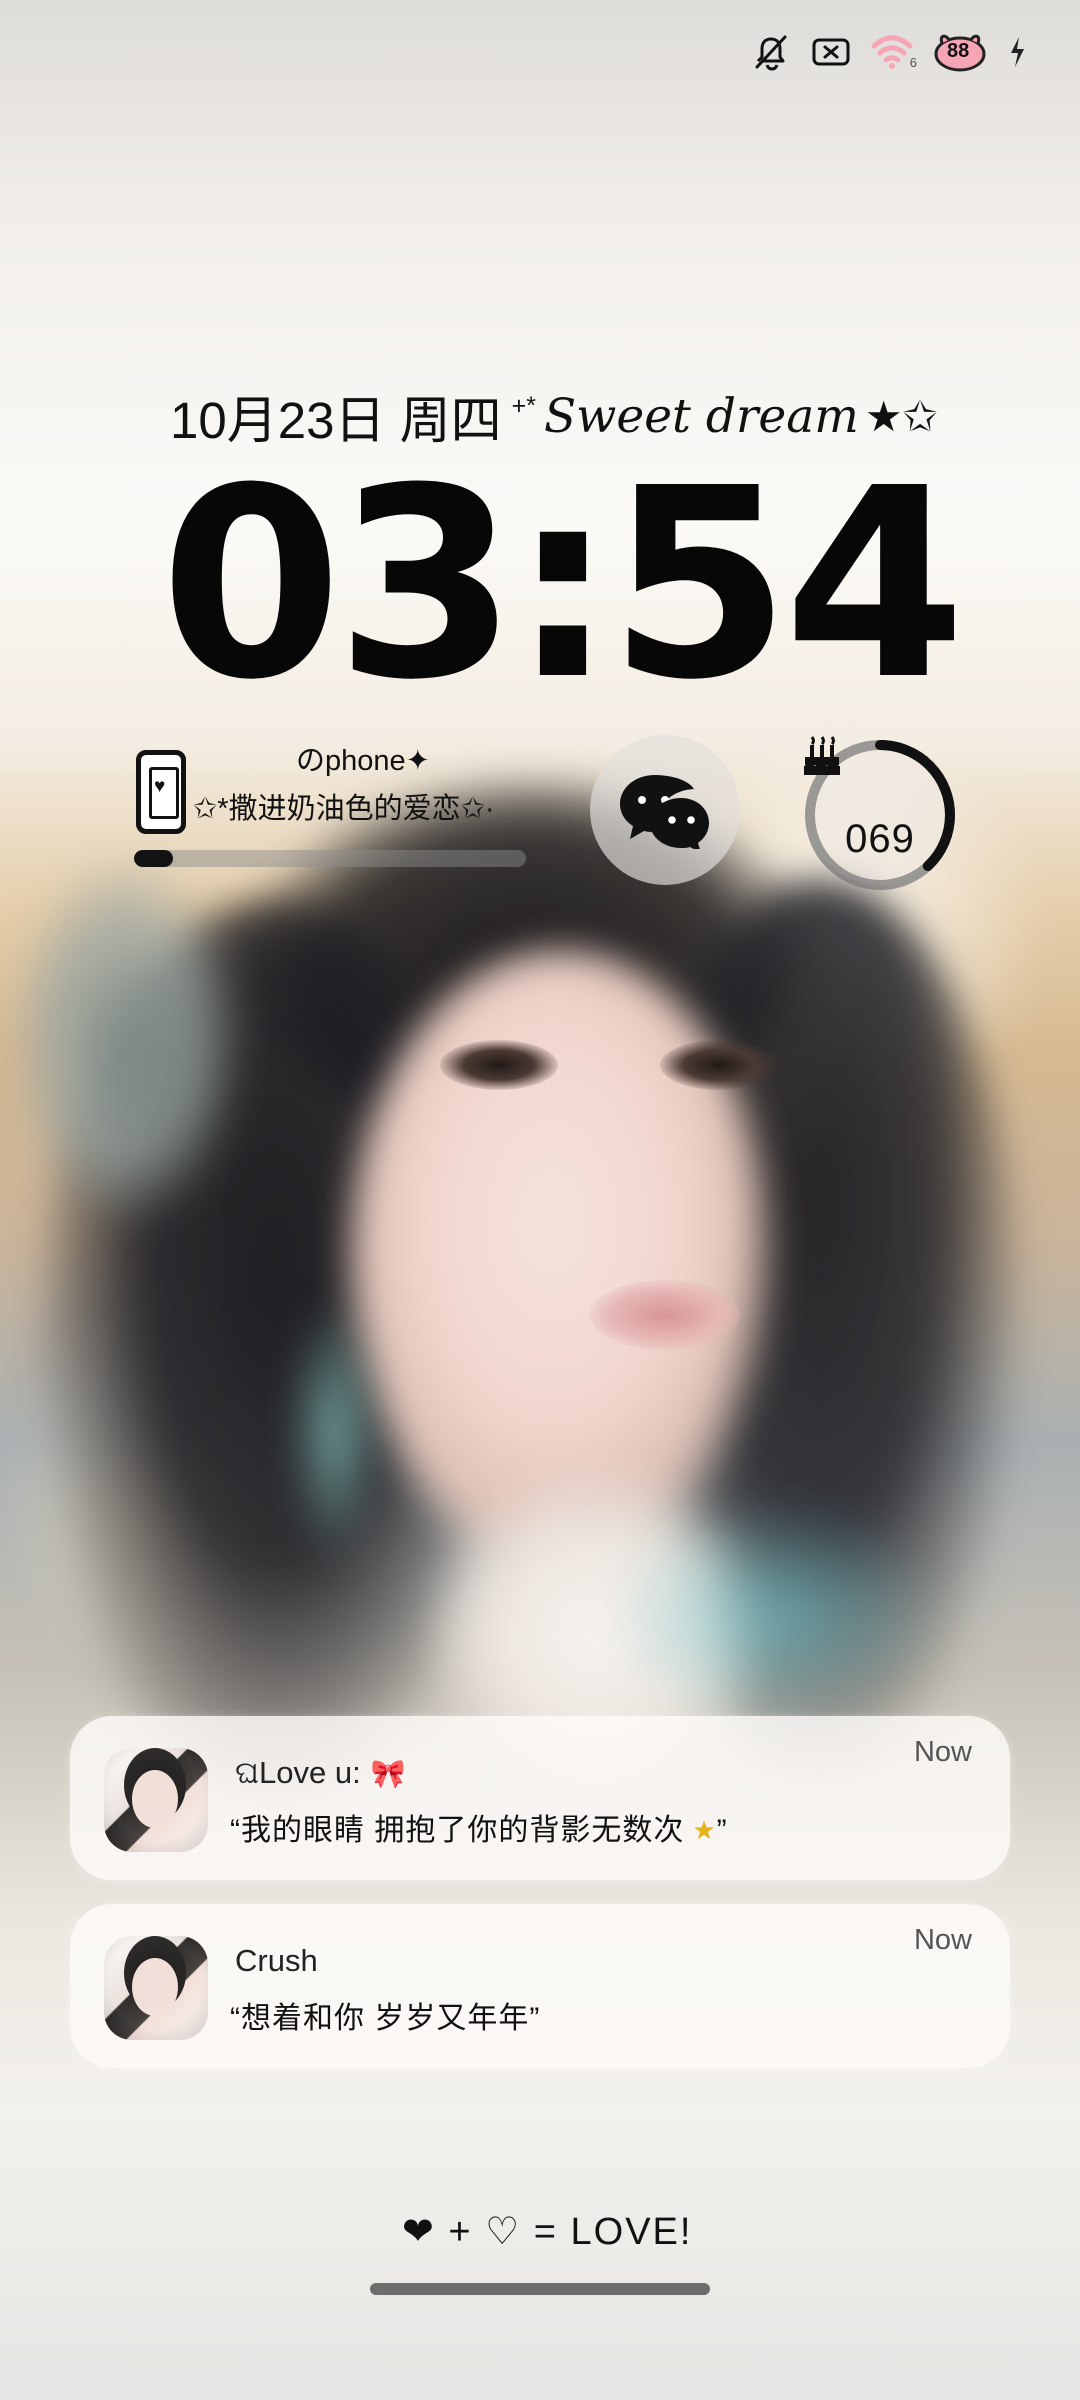  I want to click on birthday-count: 069, so click(880, 839).